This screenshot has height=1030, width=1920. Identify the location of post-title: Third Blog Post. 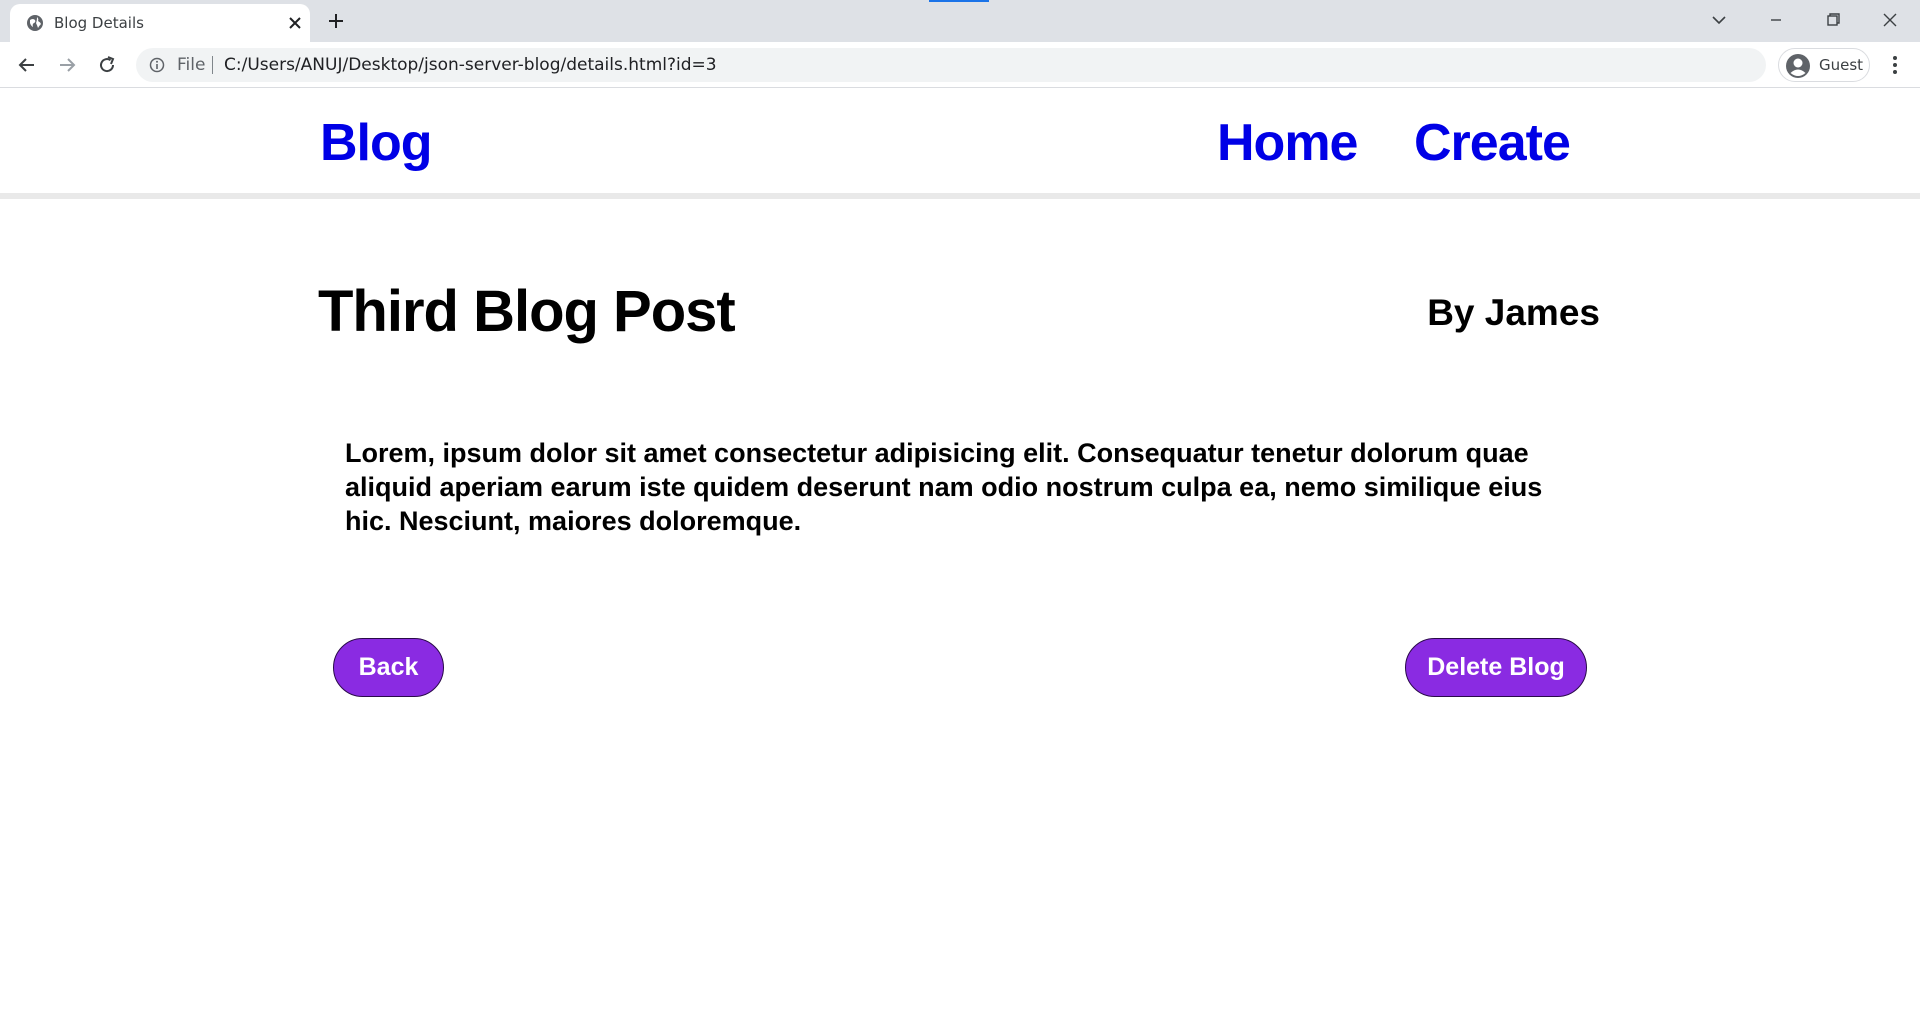
(527, 311).